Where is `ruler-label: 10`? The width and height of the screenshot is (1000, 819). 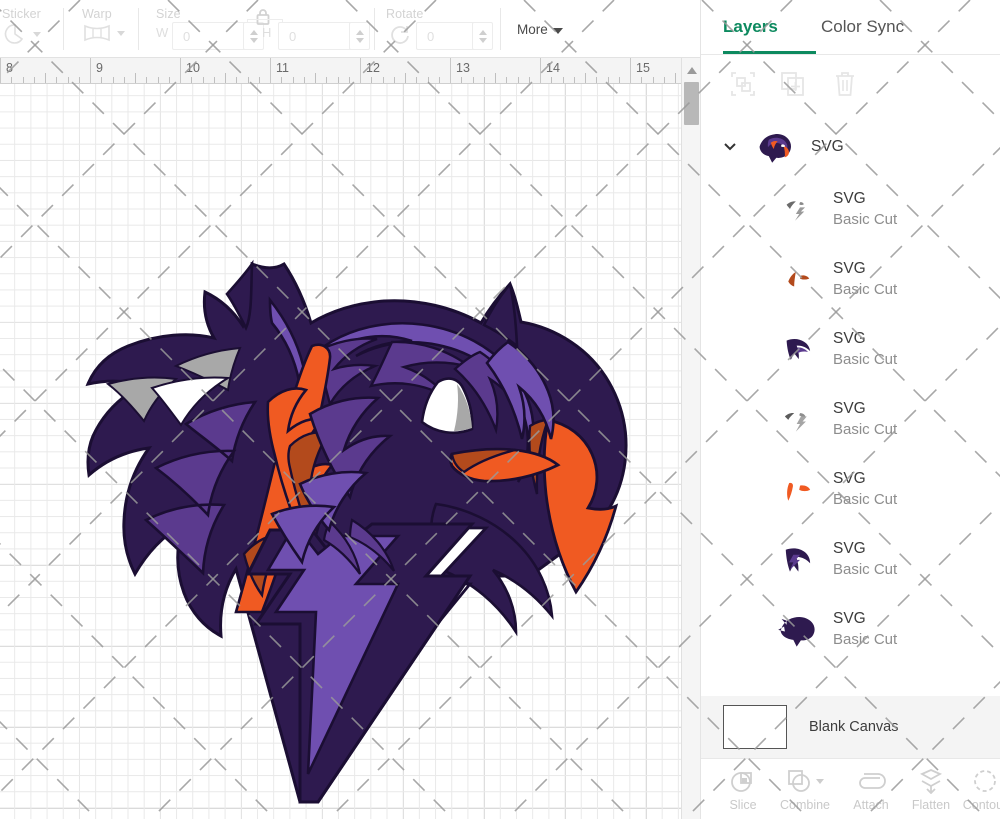 ruler-label: 10 is located at coordinates (193, 68).